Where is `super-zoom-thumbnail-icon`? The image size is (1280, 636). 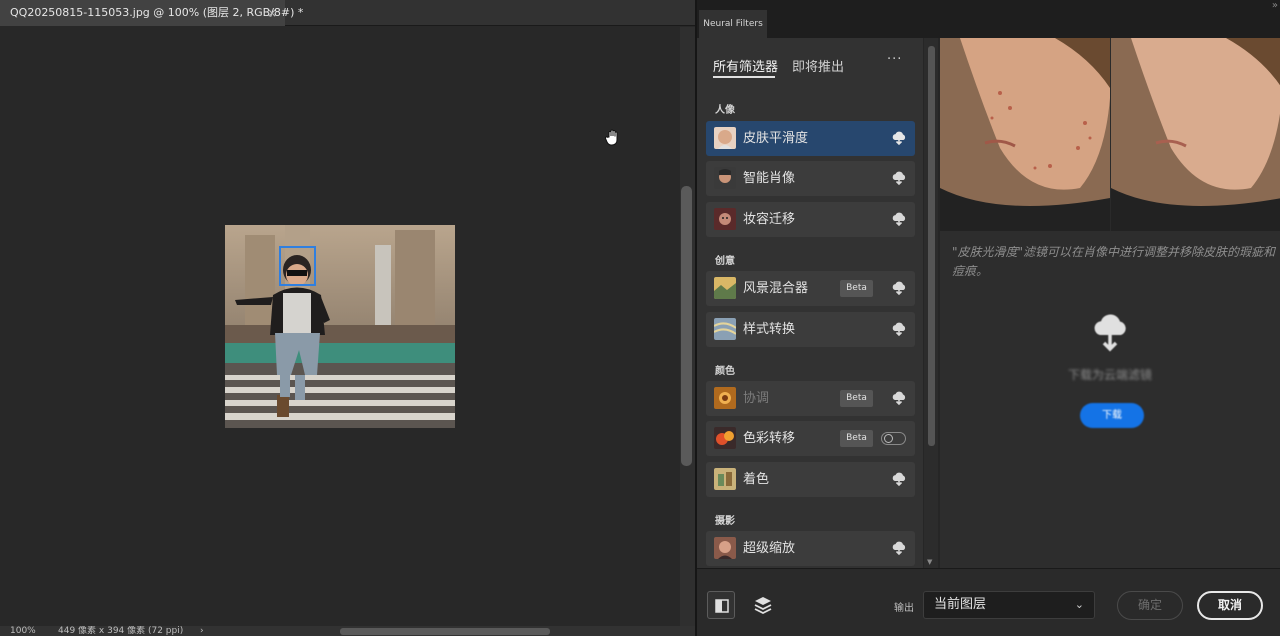 super-zoom-thumbnail-icon is located at coordinates (725, 548).